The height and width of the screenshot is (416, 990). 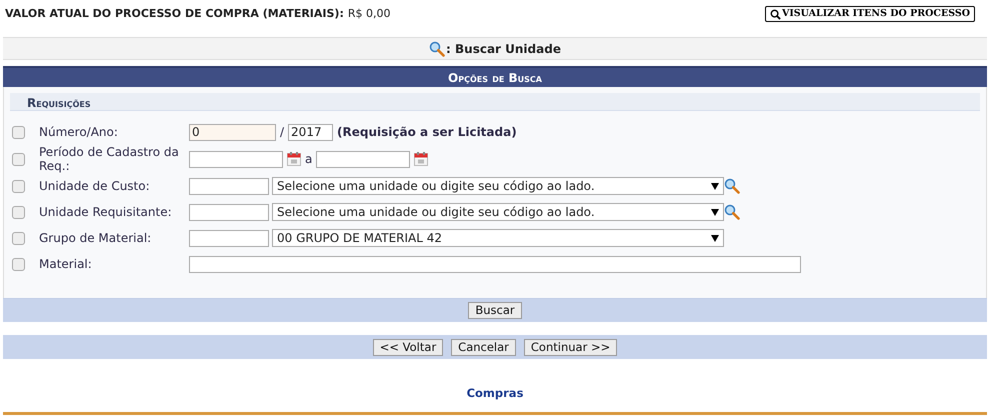 I want to click on select-field: 00 GRUPO DE MATERIAL 42, so click(x=498, y=238).